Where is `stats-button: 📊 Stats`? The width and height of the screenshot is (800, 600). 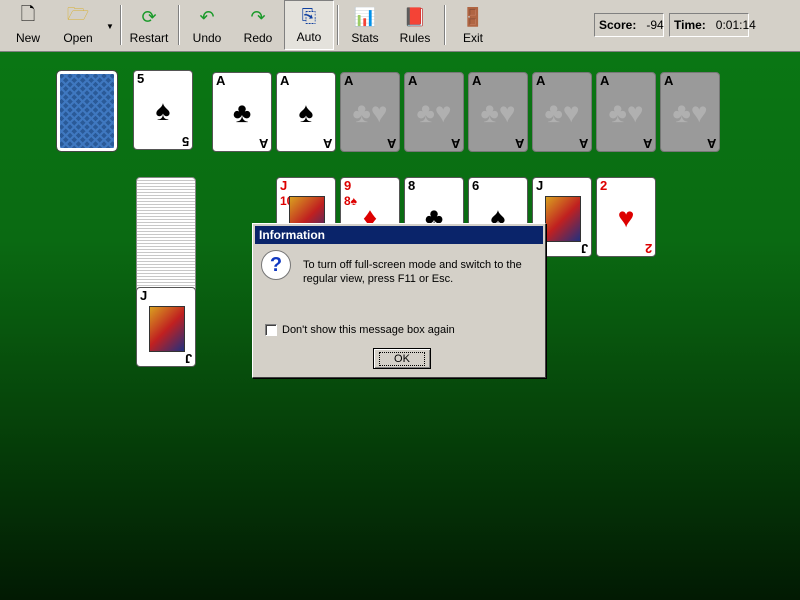
stats-button: 📊 Stats is located at coordinates (365, 25).